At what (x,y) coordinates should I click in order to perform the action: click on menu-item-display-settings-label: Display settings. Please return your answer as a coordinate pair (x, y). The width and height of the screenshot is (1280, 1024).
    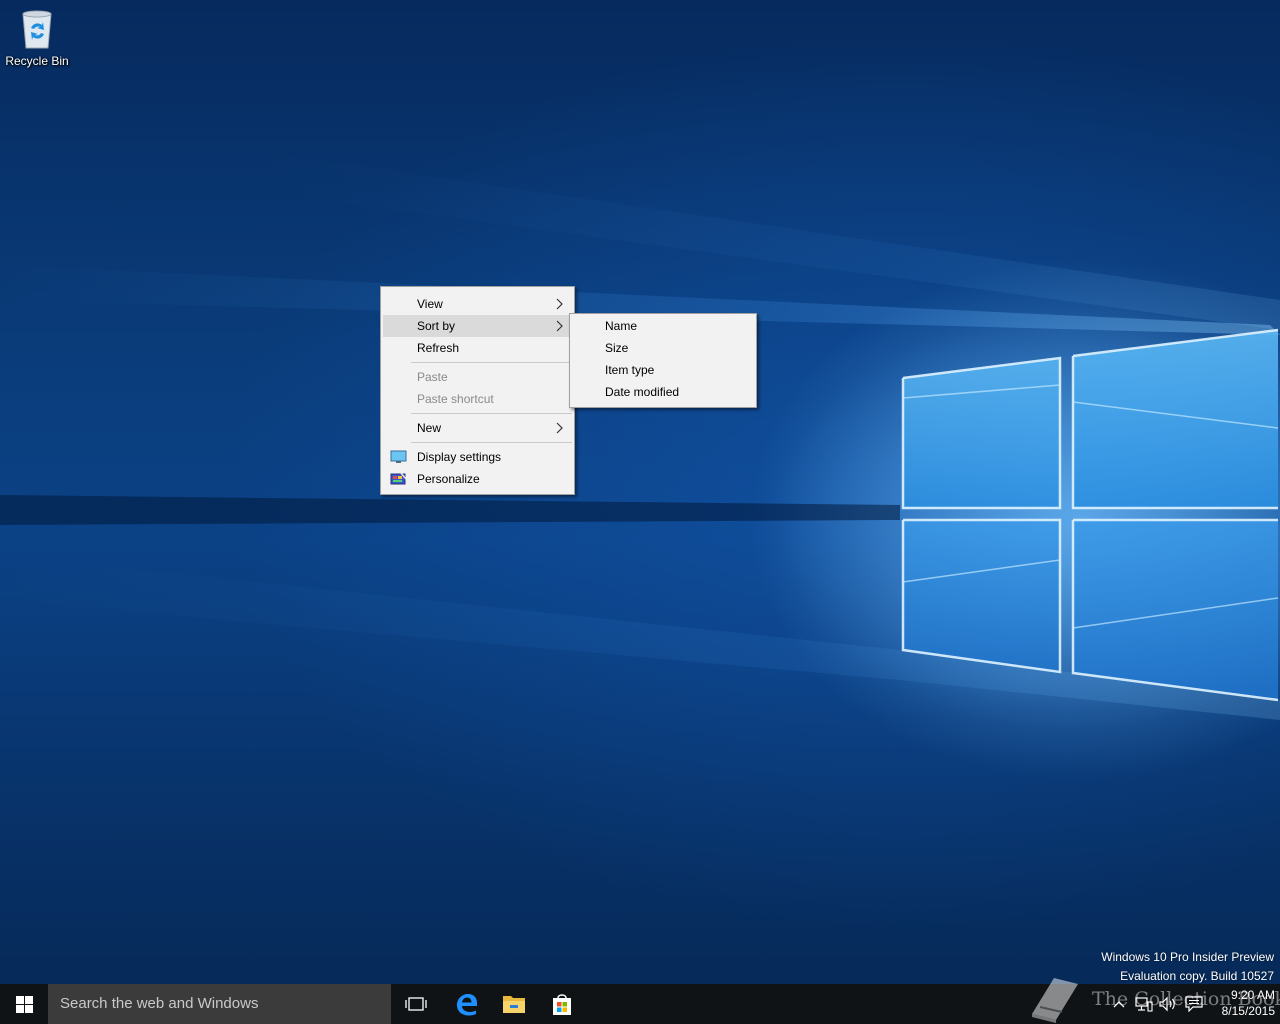
    Looking at the image, I should click on (459, 457).